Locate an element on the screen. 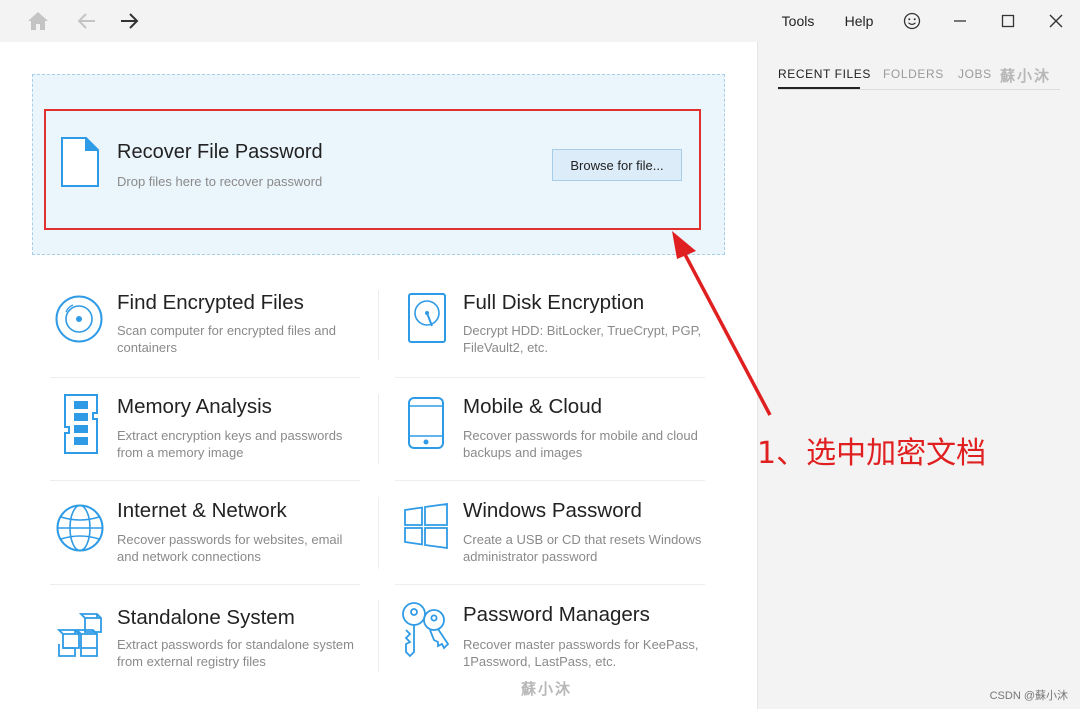  watermark-top: 蘇小沐 is located at coordinates (1026, 76).